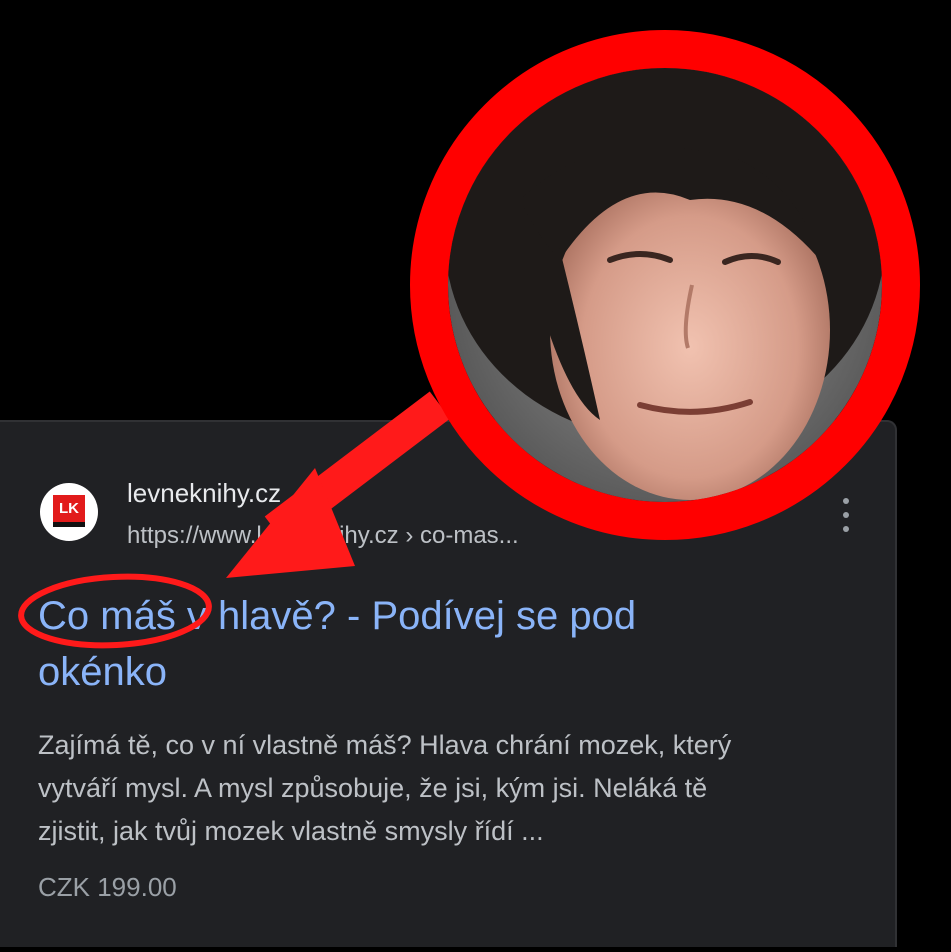  Describe the element at coordinates (115, 611) in the screenshot. I see `red-ellipse-highlight` at that location.